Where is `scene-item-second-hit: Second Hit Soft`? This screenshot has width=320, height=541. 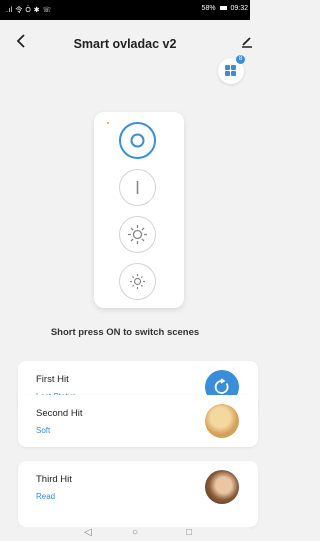
scene-item-second-hit: Second Hit Soft is located at coordinates (138, 421).